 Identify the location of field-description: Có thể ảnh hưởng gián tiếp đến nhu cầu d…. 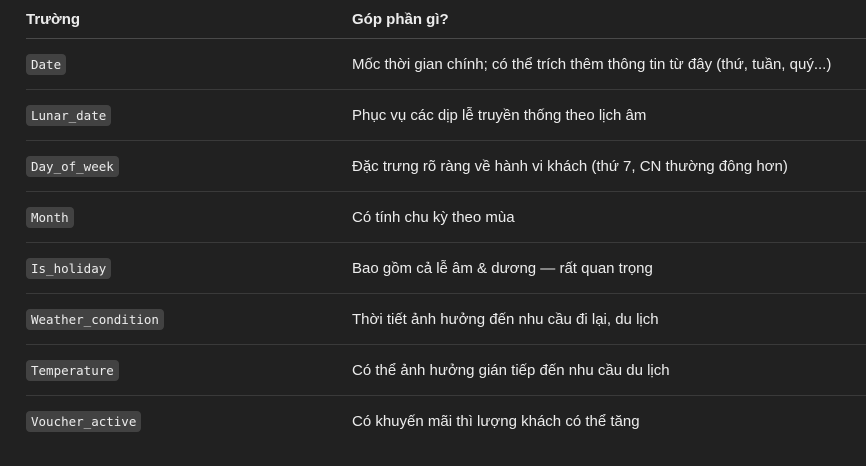
(609, 370).